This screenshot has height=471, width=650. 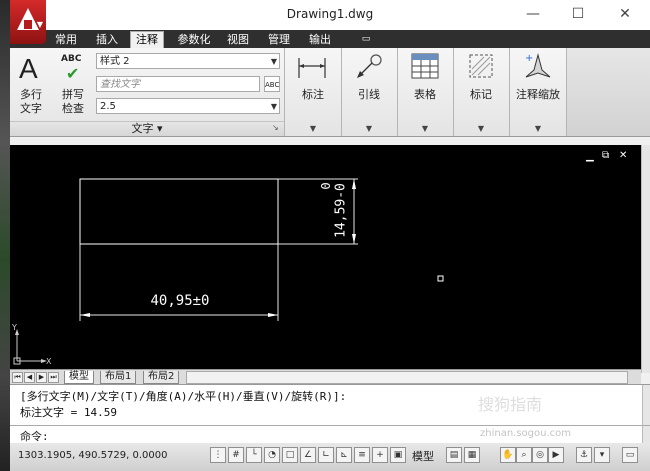 What do you see at coordinates (454, 455) in the screenshot?
I see `quick-view-layouts-icon: ▤` at bounding box center [454, 455].